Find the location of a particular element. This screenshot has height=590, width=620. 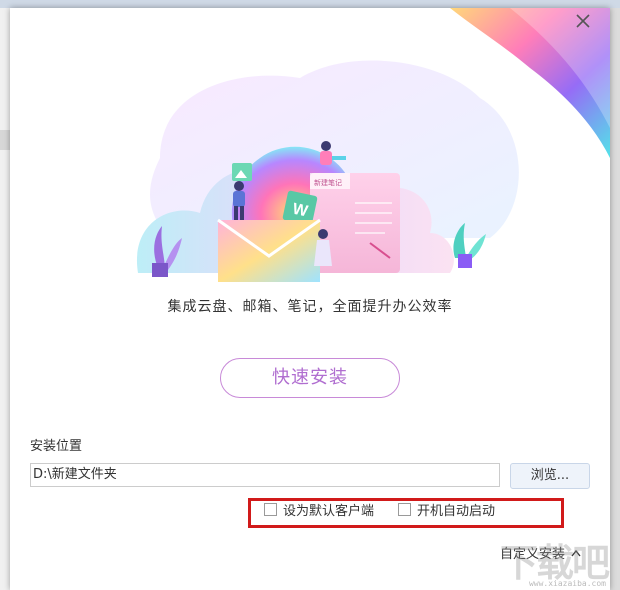

background-window-strip is located at coordinates (310, 4).